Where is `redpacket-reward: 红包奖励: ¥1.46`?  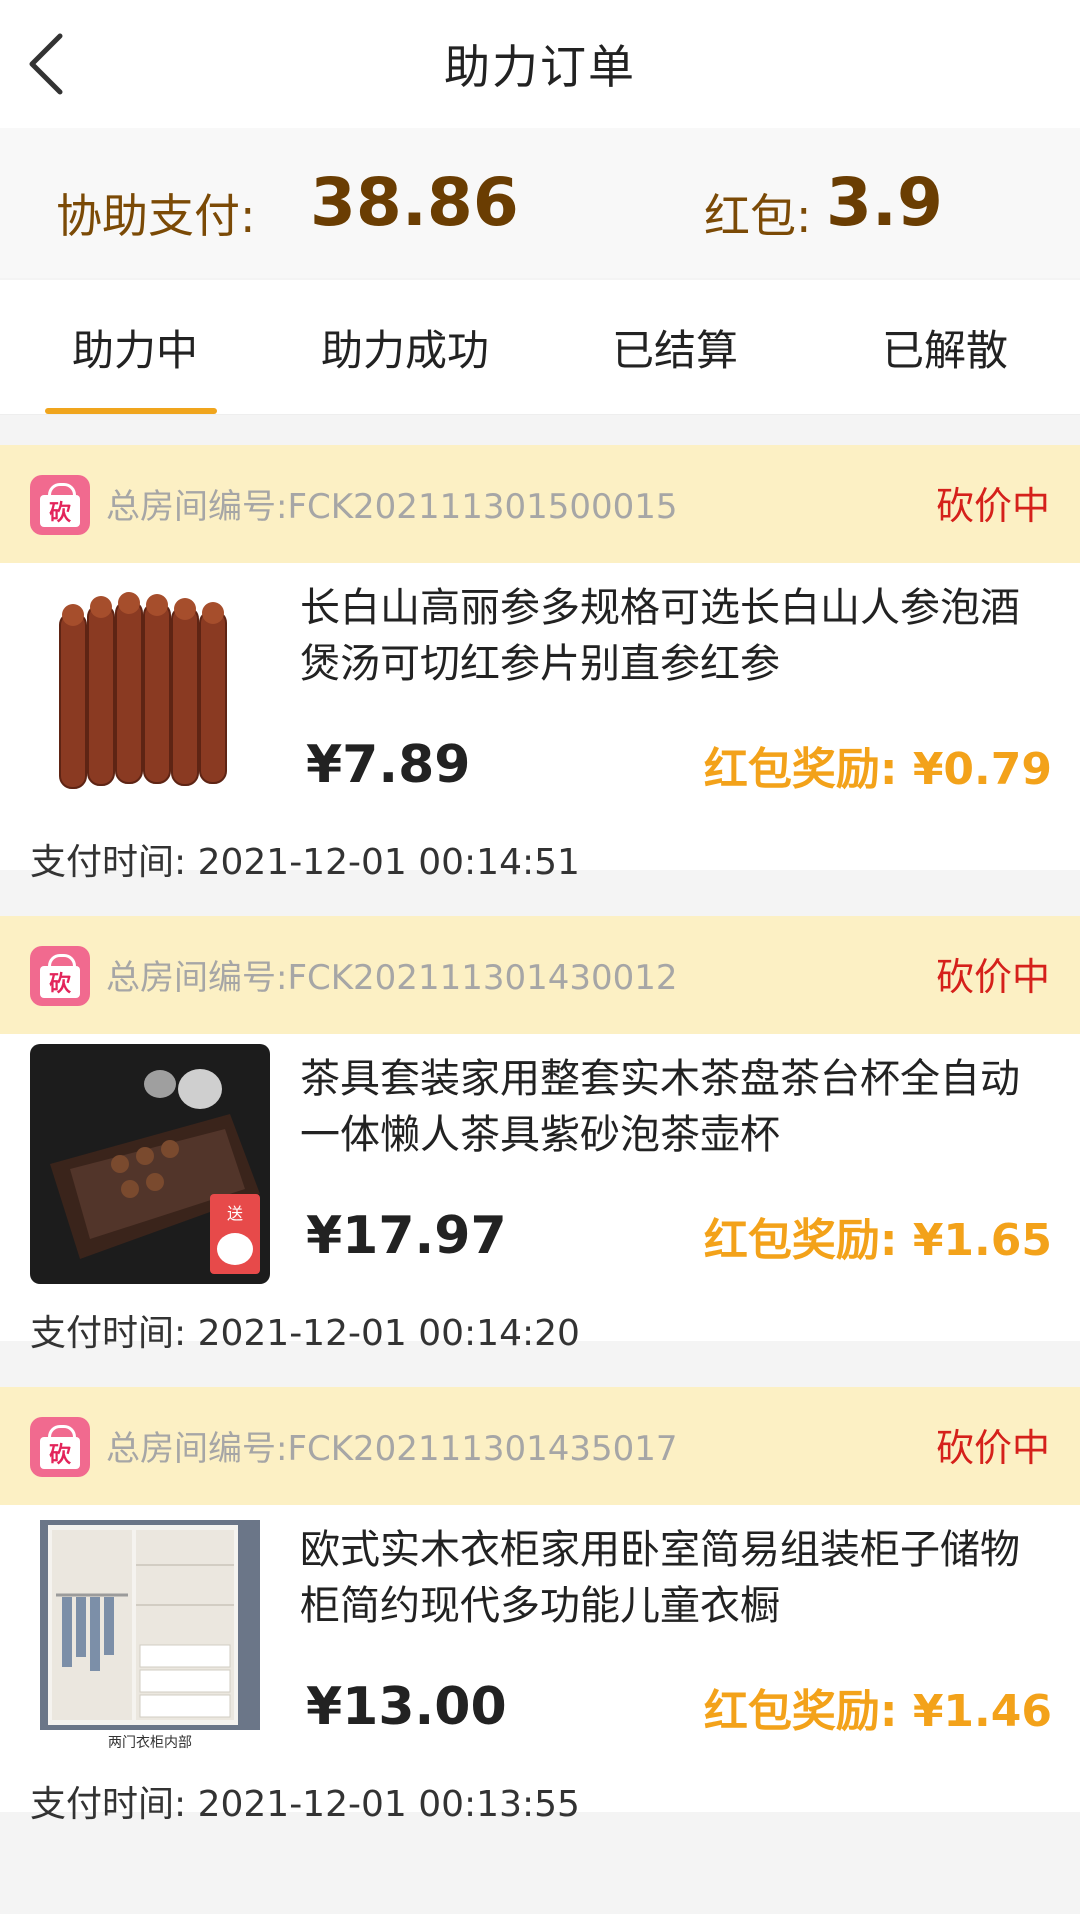
redpacket-reward: 红包奖励: ¥1.46 is located at coordinates (877, 1711).